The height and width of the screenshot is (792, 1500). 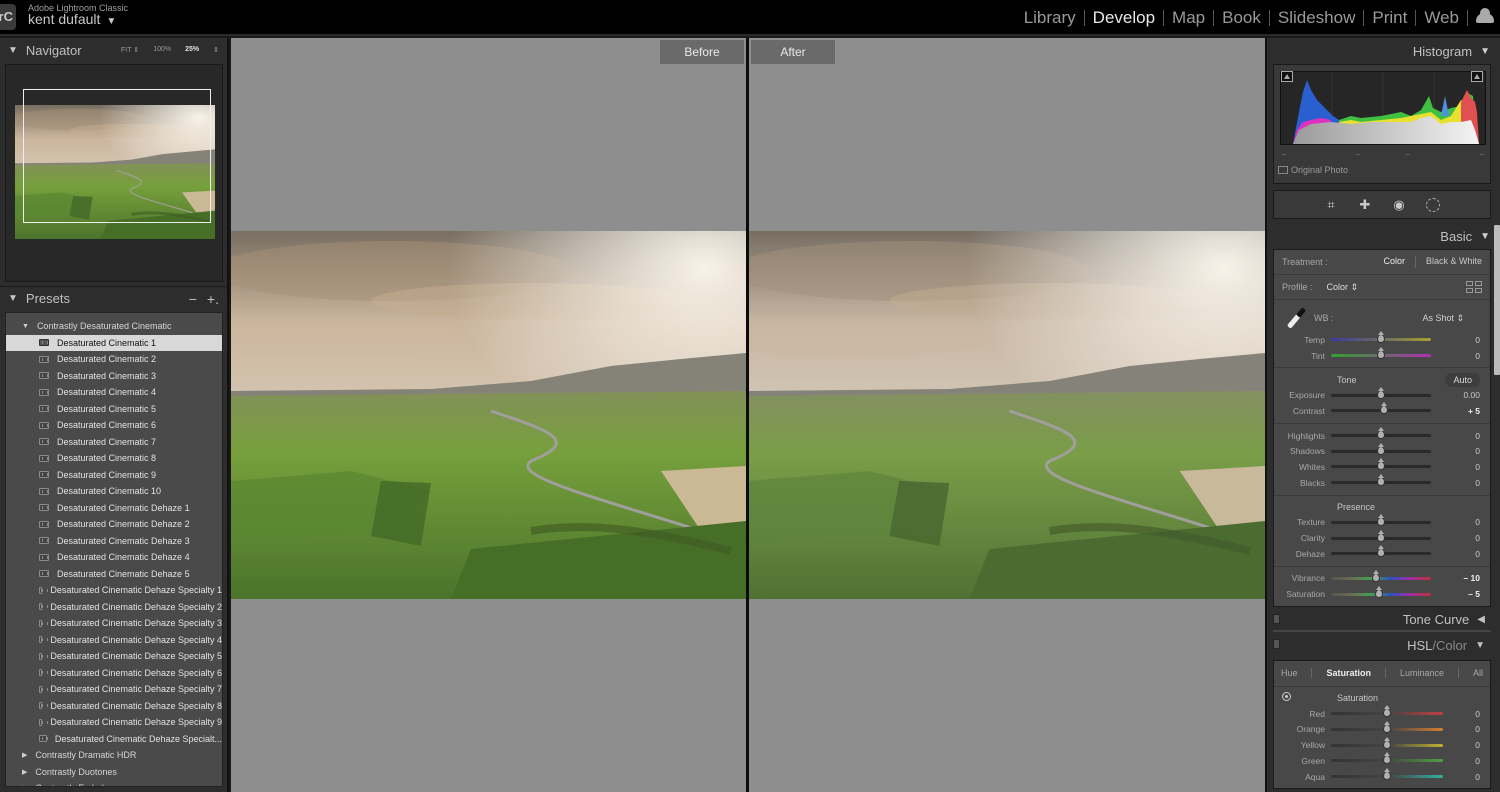 I want to click on preset-item: Desaturated Cinematic 9, so click(x=114, y=475).